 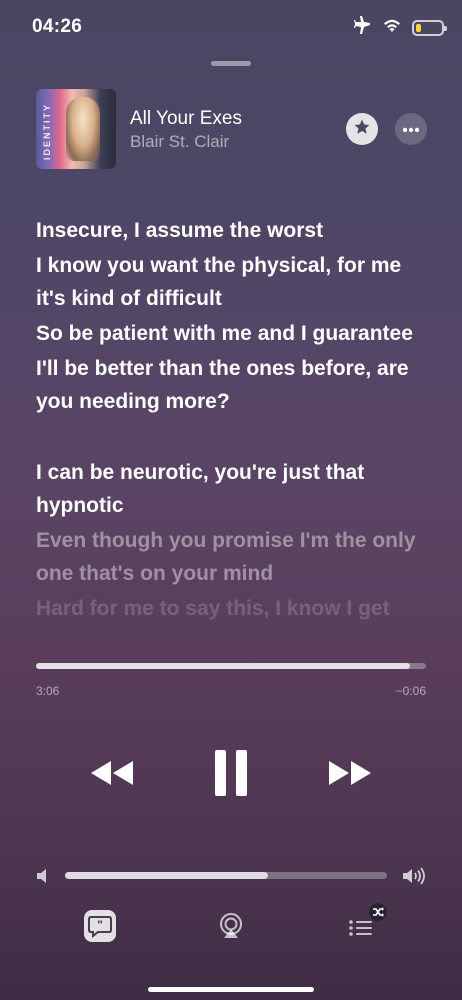 I want to click on previous-button, so click(x=112, y=775).